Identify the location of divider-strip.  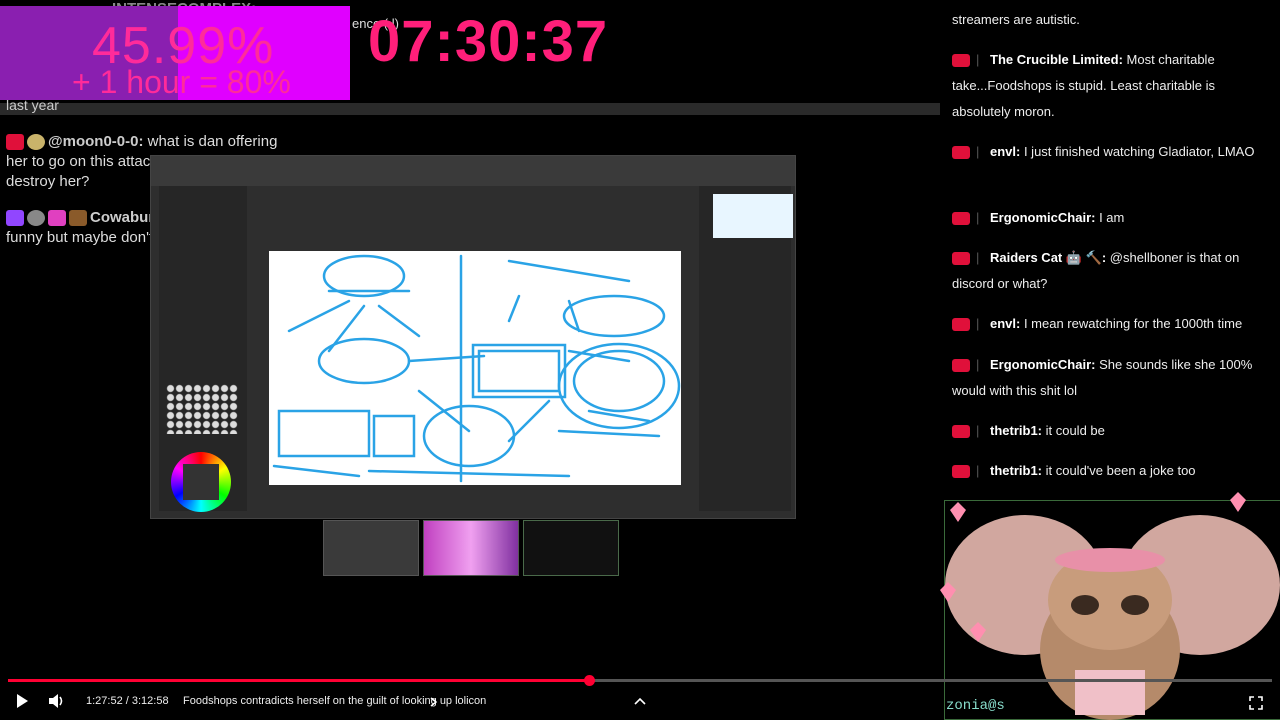
(470, 109).